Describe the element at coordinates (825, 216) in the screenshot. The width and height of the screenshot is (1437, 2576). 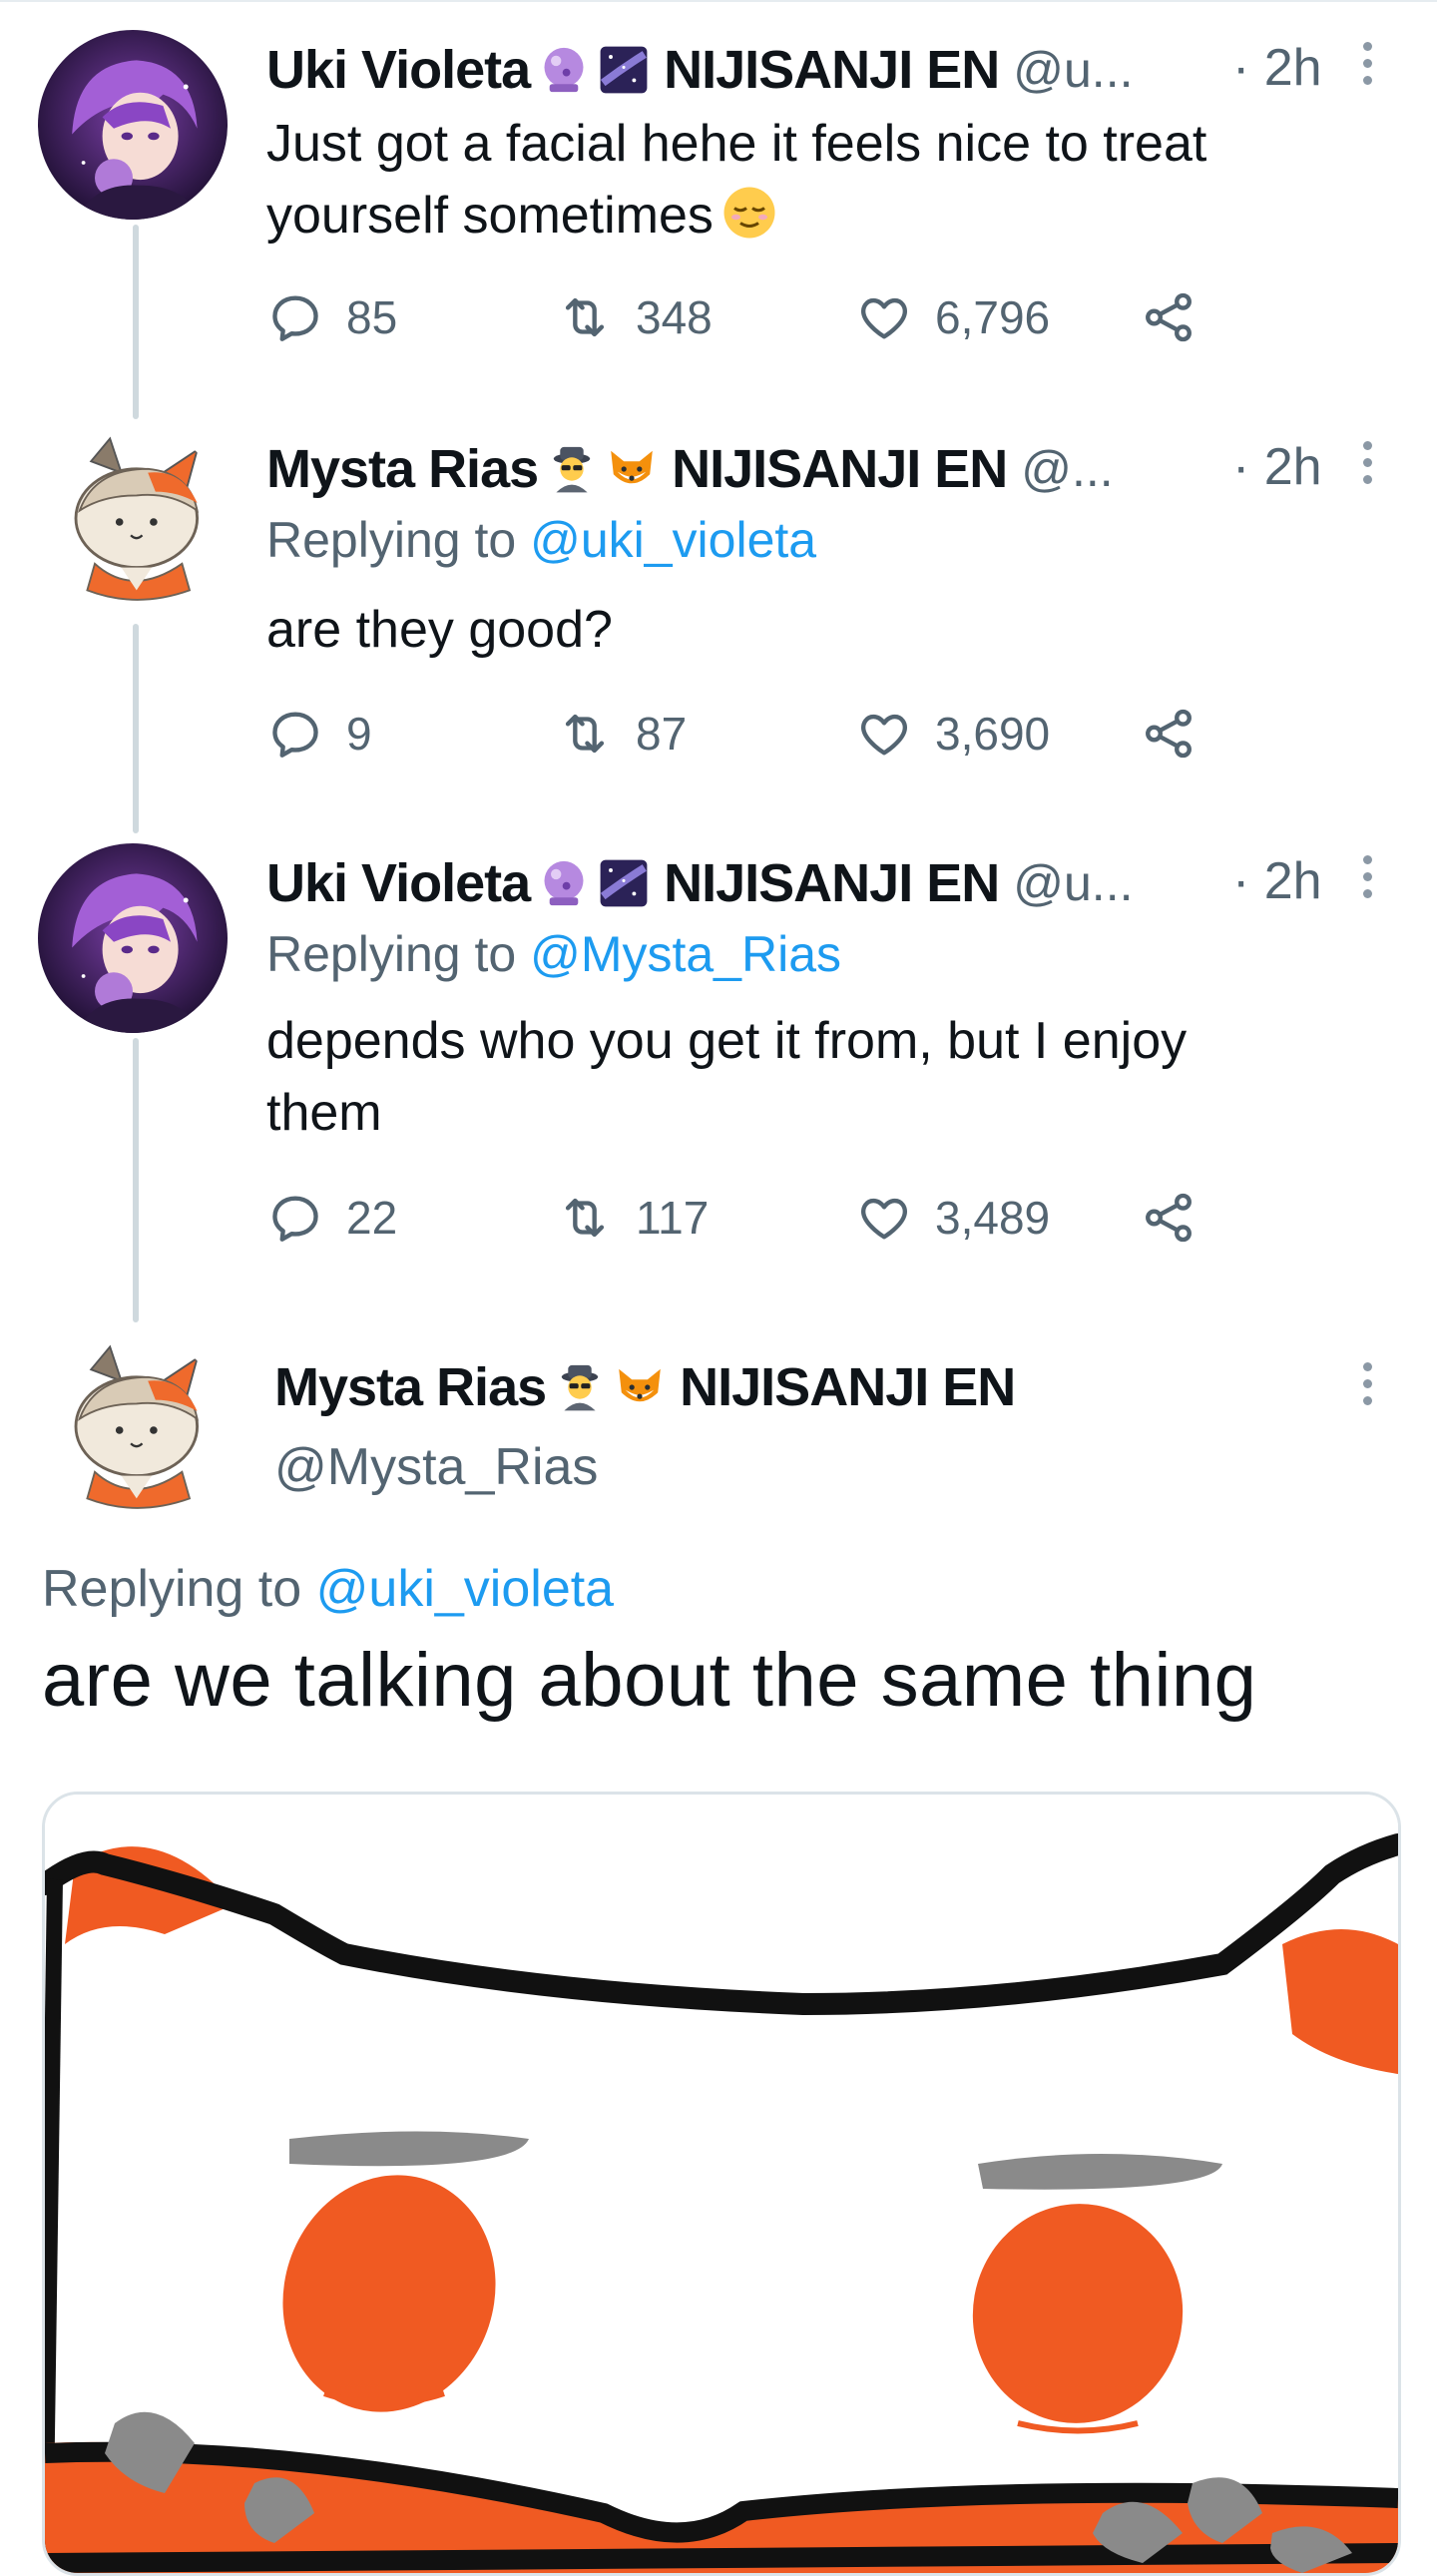
I see `tweet-text-line: yourself sometimes` at that location.